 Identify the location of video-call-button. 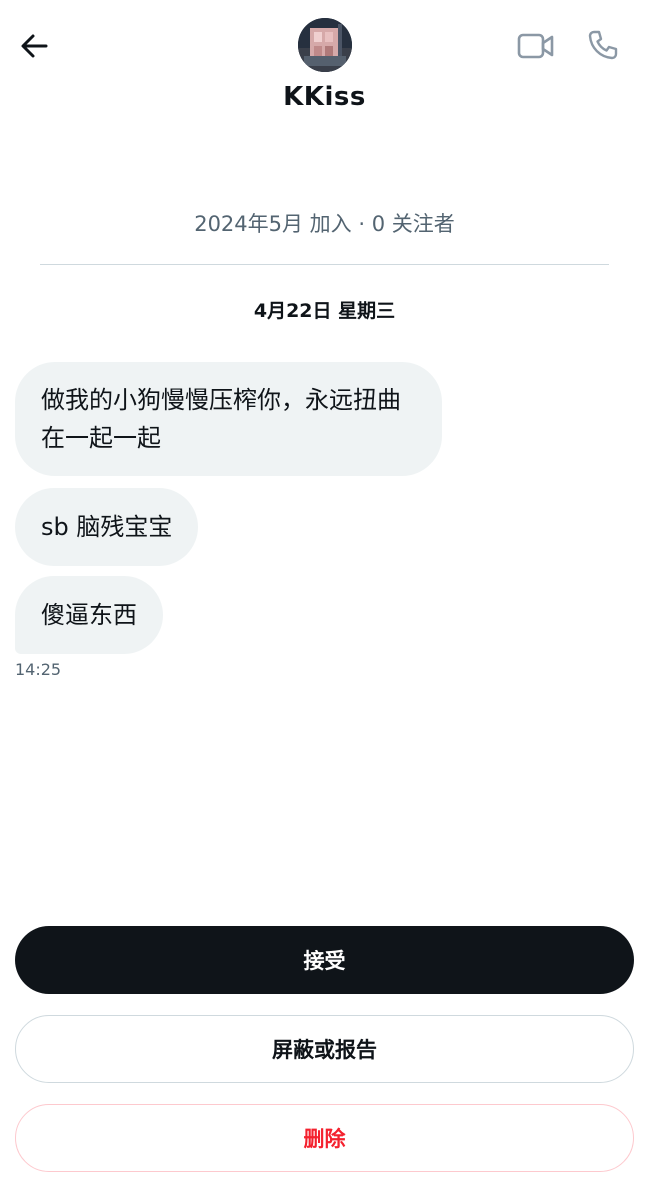
(536, 46).